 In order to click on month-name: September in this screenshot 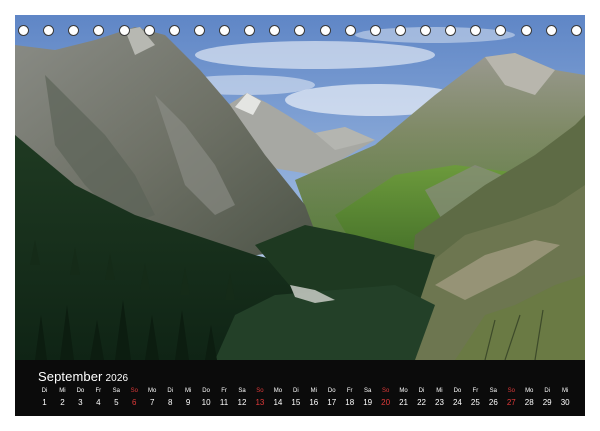, I will do `click(70, 376)`.